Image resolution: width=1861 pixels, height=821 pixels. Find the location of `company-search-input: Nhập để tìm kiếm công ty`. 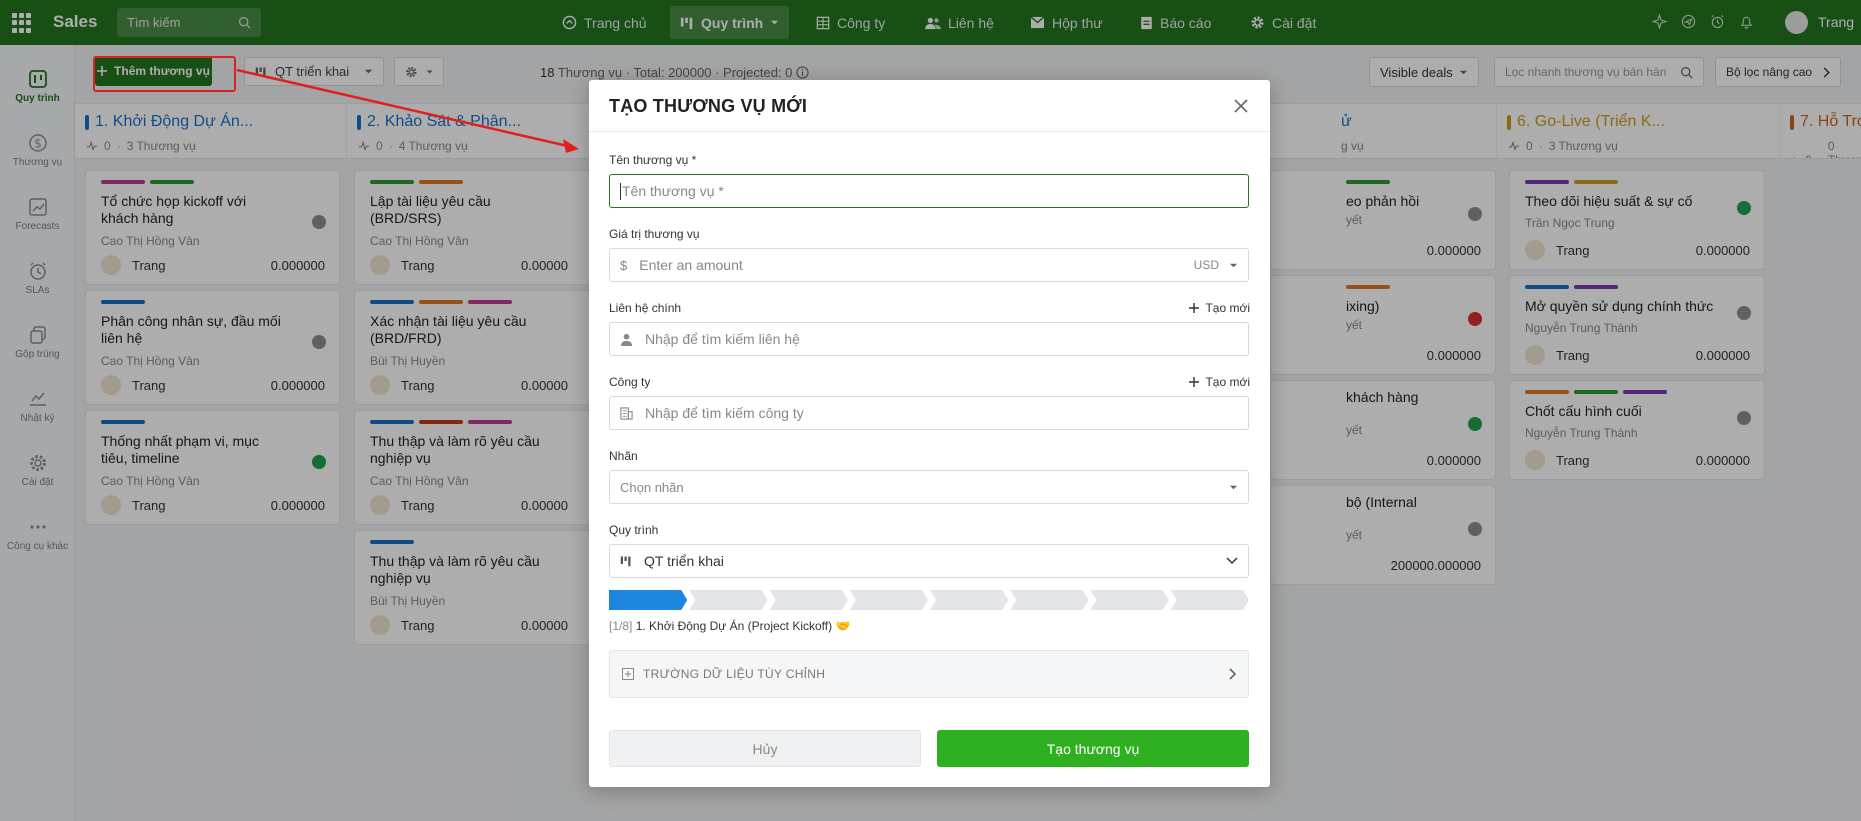

company-search-input: Nhập để tìm kiếm công ty is located at coordinates (929, 413).